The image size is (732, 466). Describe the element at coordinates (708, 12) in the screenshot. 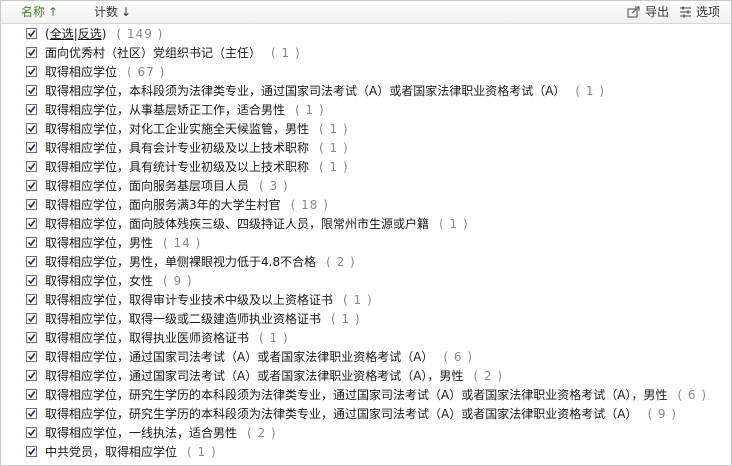

I see `options-label: 选项` at that location.